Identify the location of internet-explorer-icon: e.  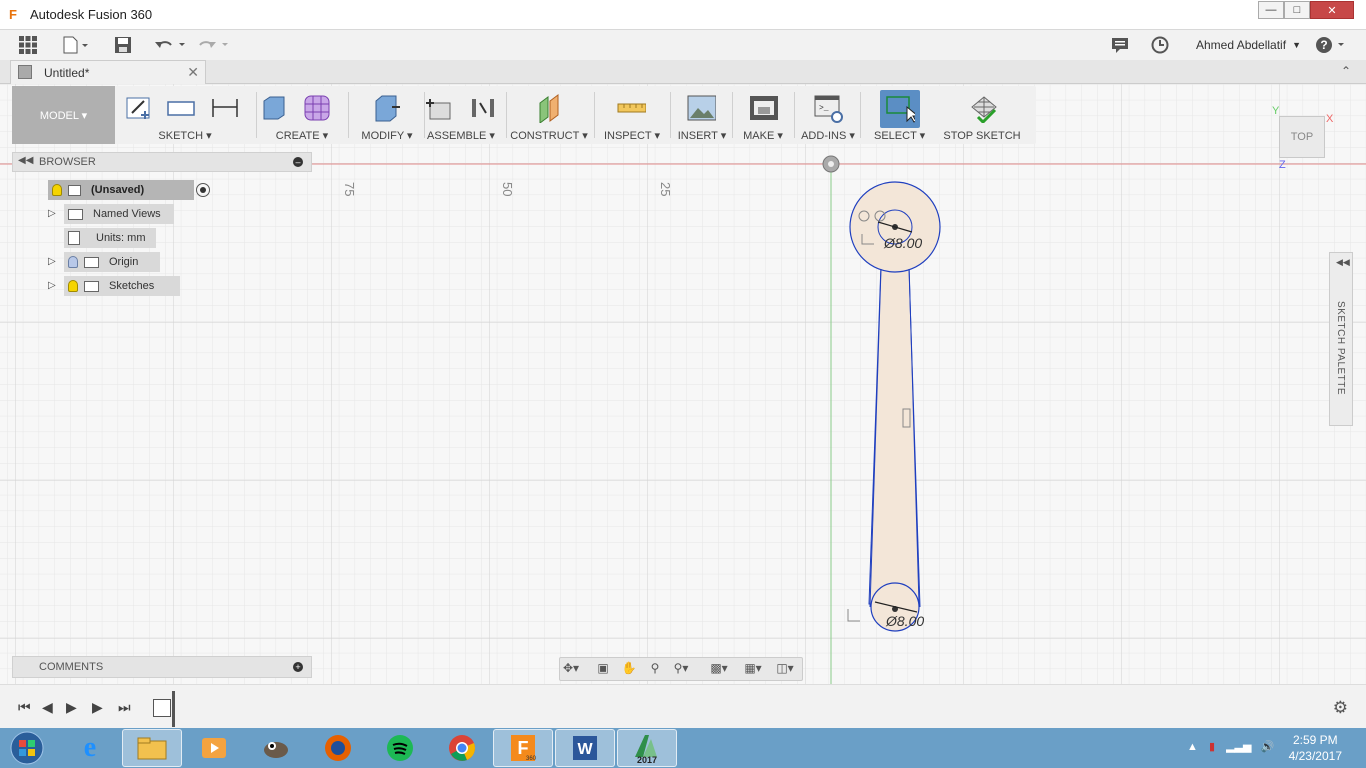
(90, 748).